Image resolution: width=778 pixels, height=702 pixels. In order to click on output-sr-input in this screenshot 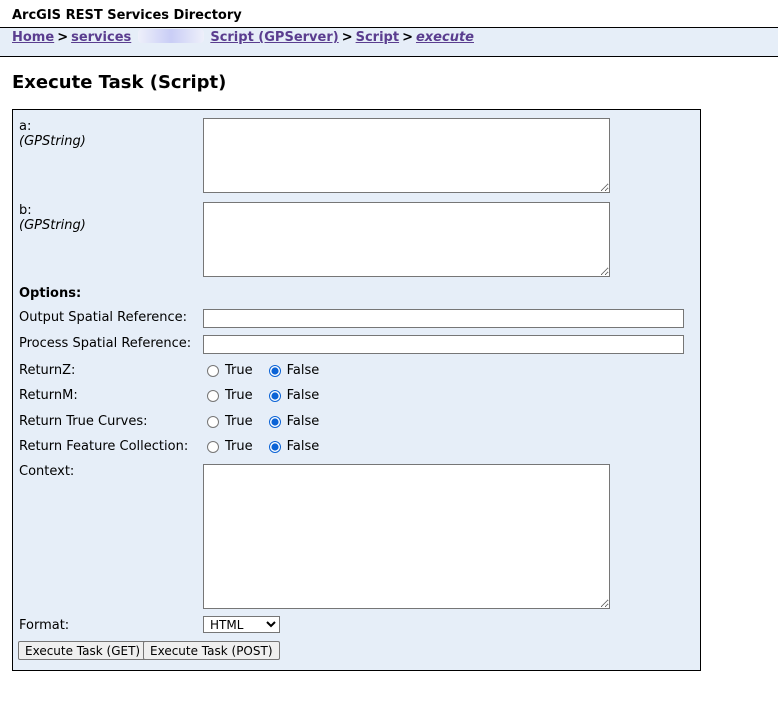, I will do `click(443, 318)`.